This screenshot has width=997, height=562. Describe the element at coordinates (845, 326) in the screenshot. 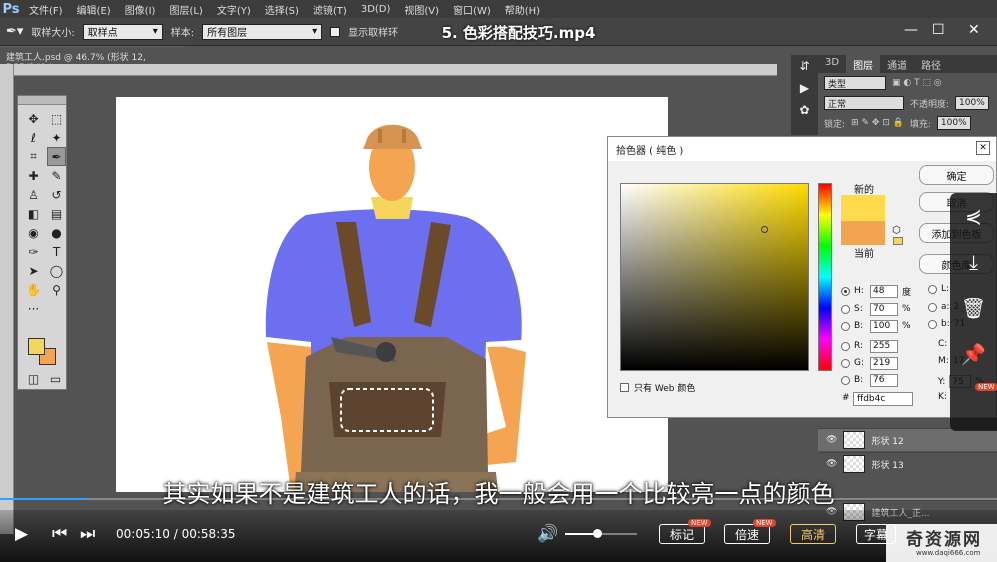

I see `brightness-radio` at that location.